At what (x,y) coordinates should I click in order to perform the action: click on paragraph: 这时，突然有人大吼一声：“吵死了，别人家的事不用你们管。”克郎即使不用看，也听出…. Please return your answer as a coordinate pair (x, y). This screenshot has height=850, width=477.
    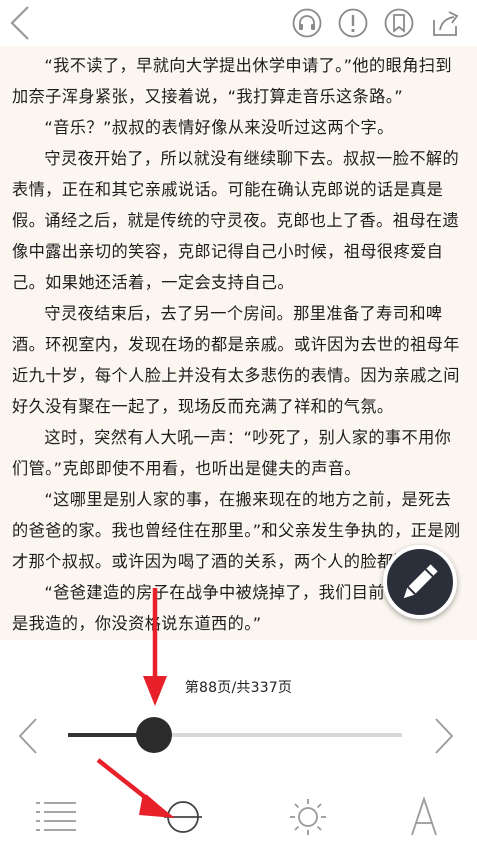
    Looking at the image, I should click on (232, 453).